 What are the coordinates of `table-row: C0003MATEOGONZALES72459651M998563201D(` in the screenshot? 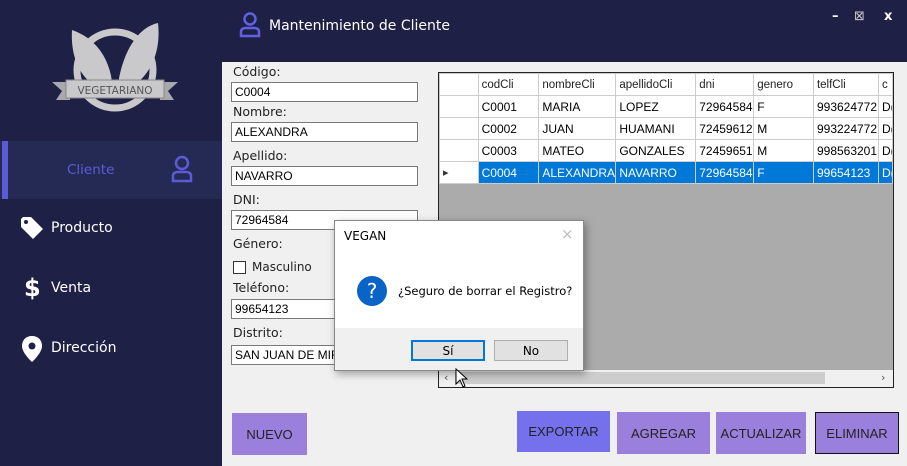 It's located at (666, 150).